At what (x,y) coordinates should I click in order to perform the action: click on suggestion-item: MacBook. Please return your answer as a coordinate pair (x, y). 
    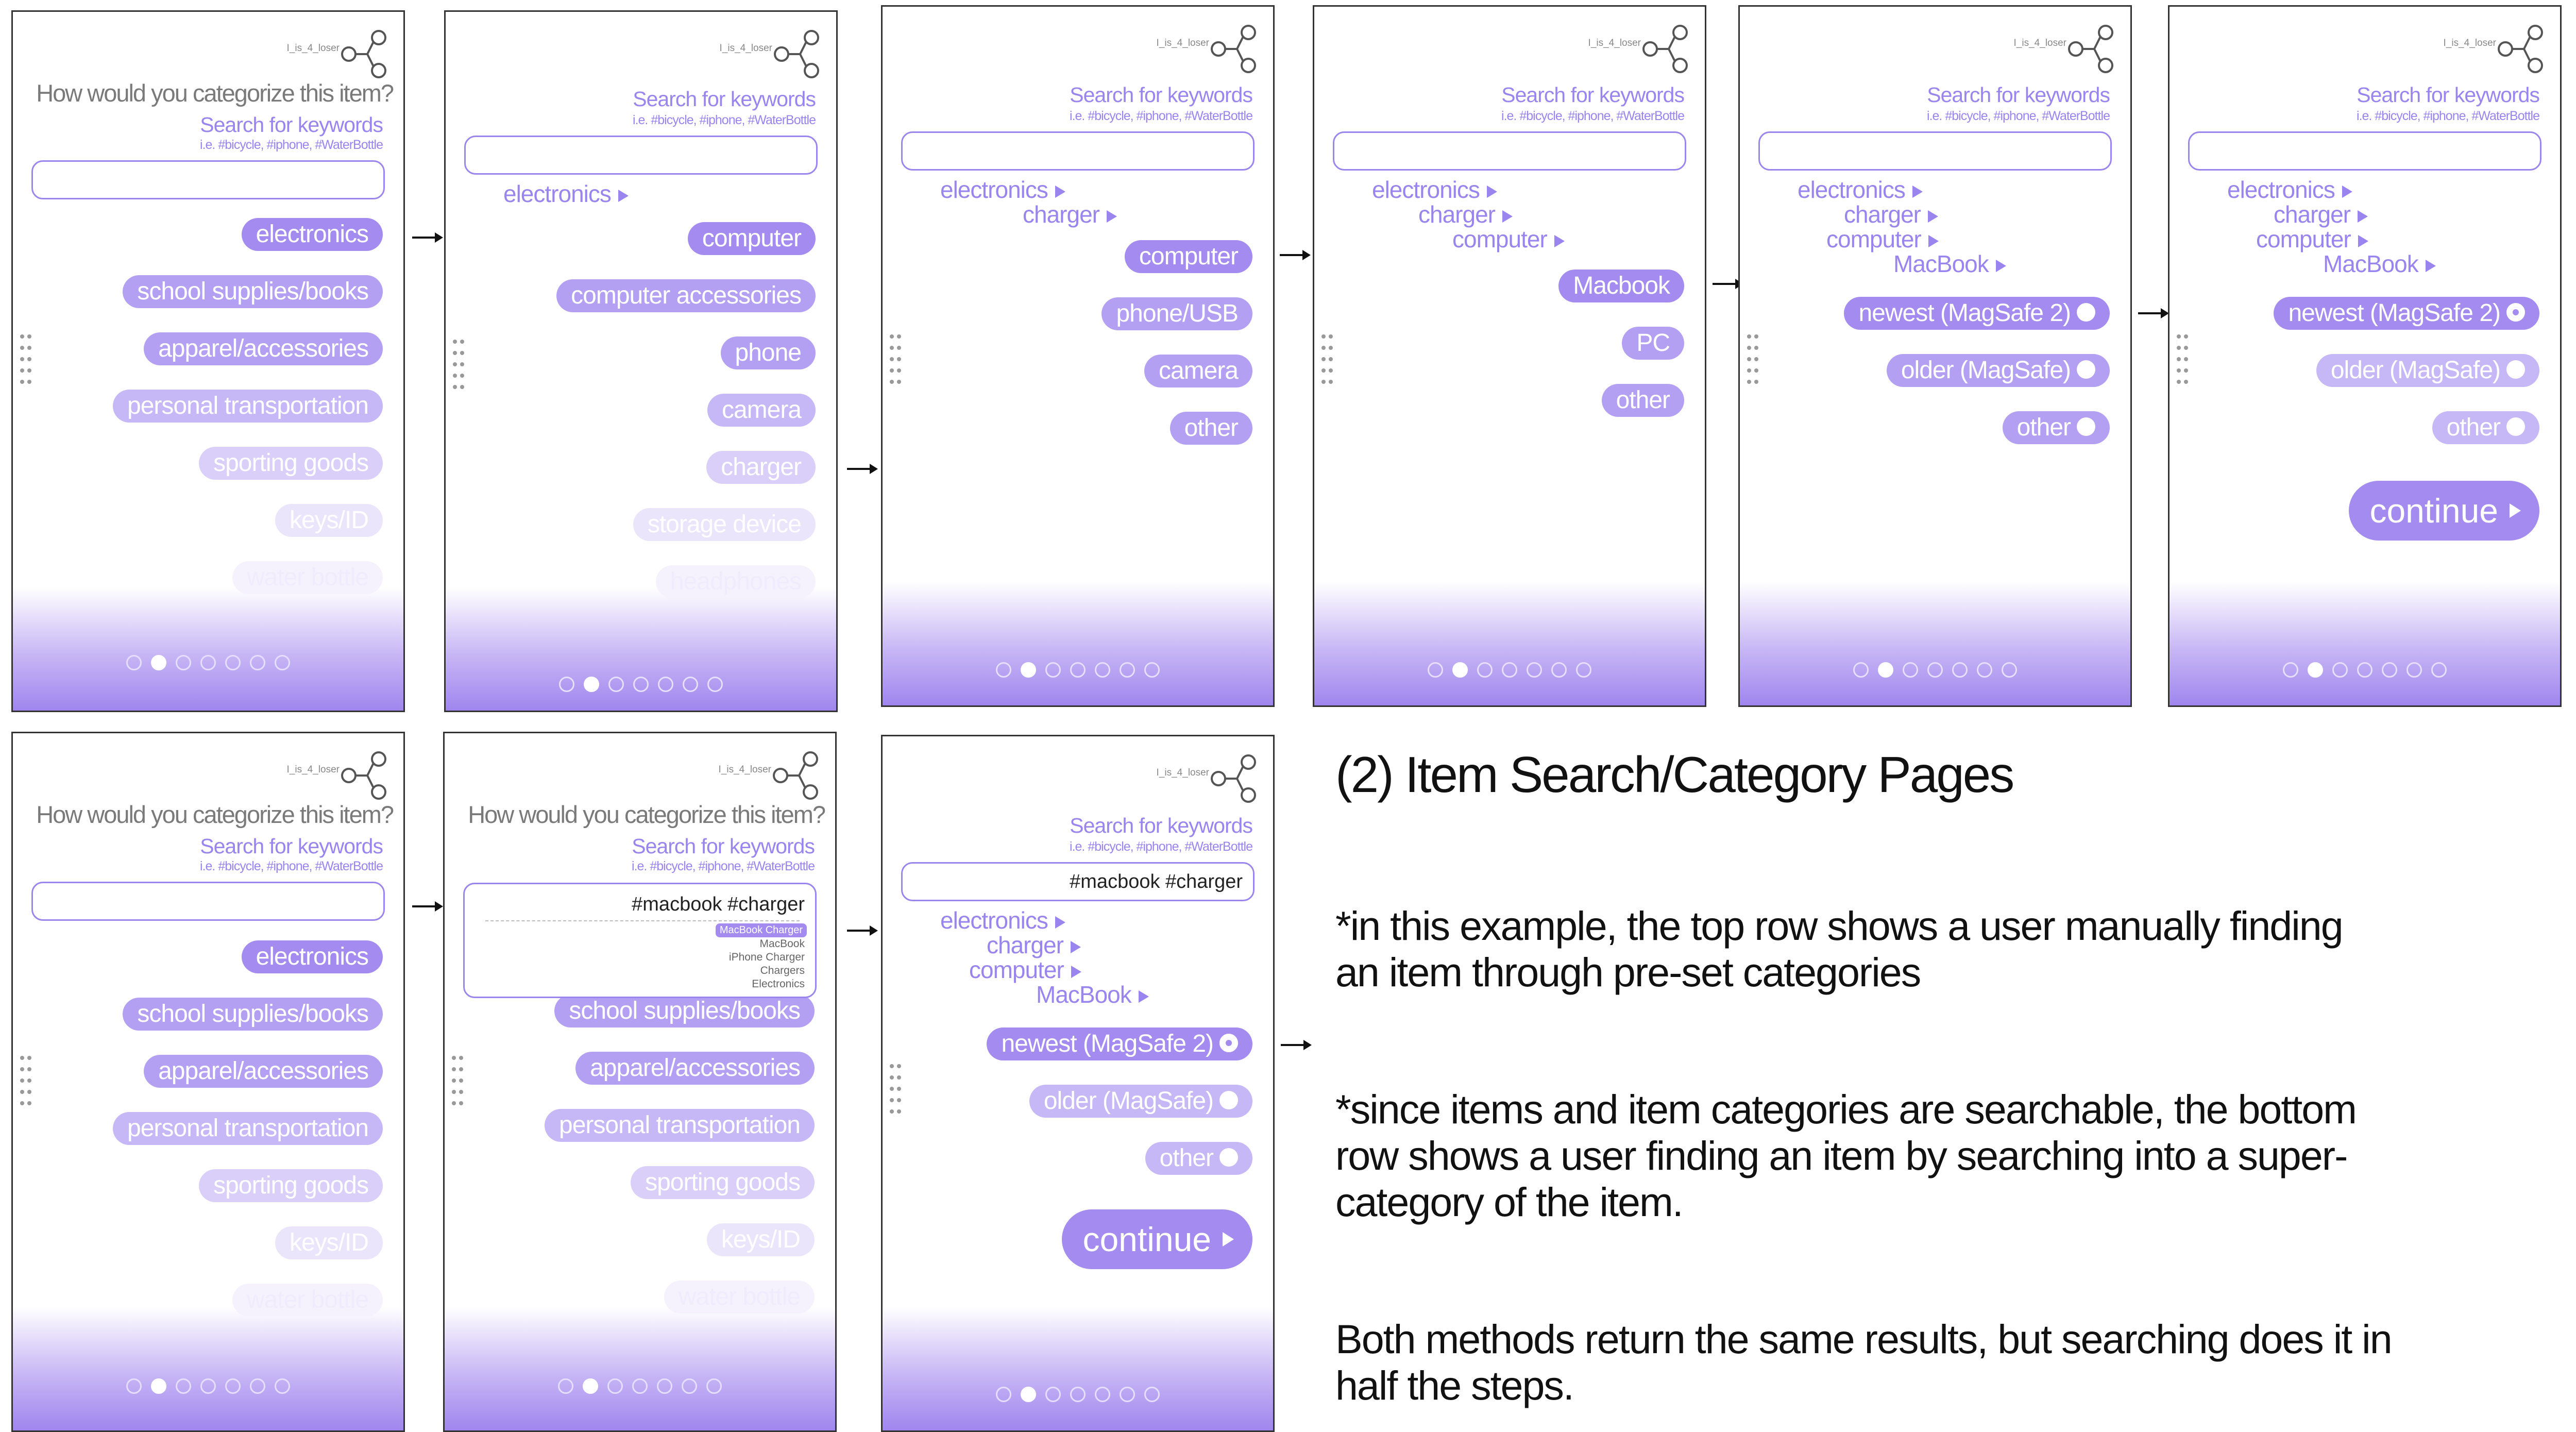
    Looking at the image, I should click on (782, 944).